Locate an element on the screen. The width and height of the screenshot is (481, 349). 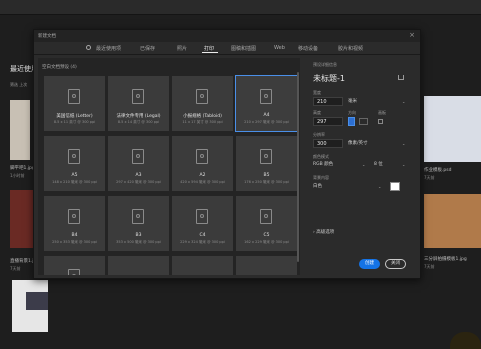
preset-card: 美国信纸 (Letter) 8.5 x 11 英寸 @ 300 ppi is located at coordinates (74, 103).